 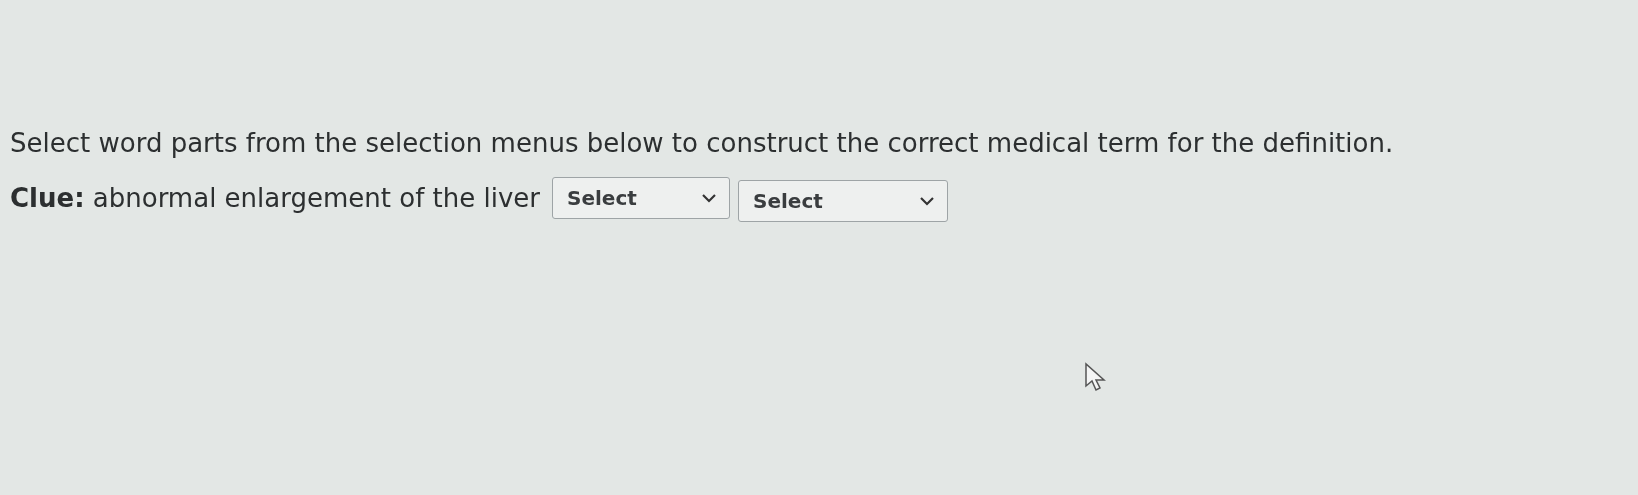 I want to click on cursor-icon, so click(x=1095, y=377).